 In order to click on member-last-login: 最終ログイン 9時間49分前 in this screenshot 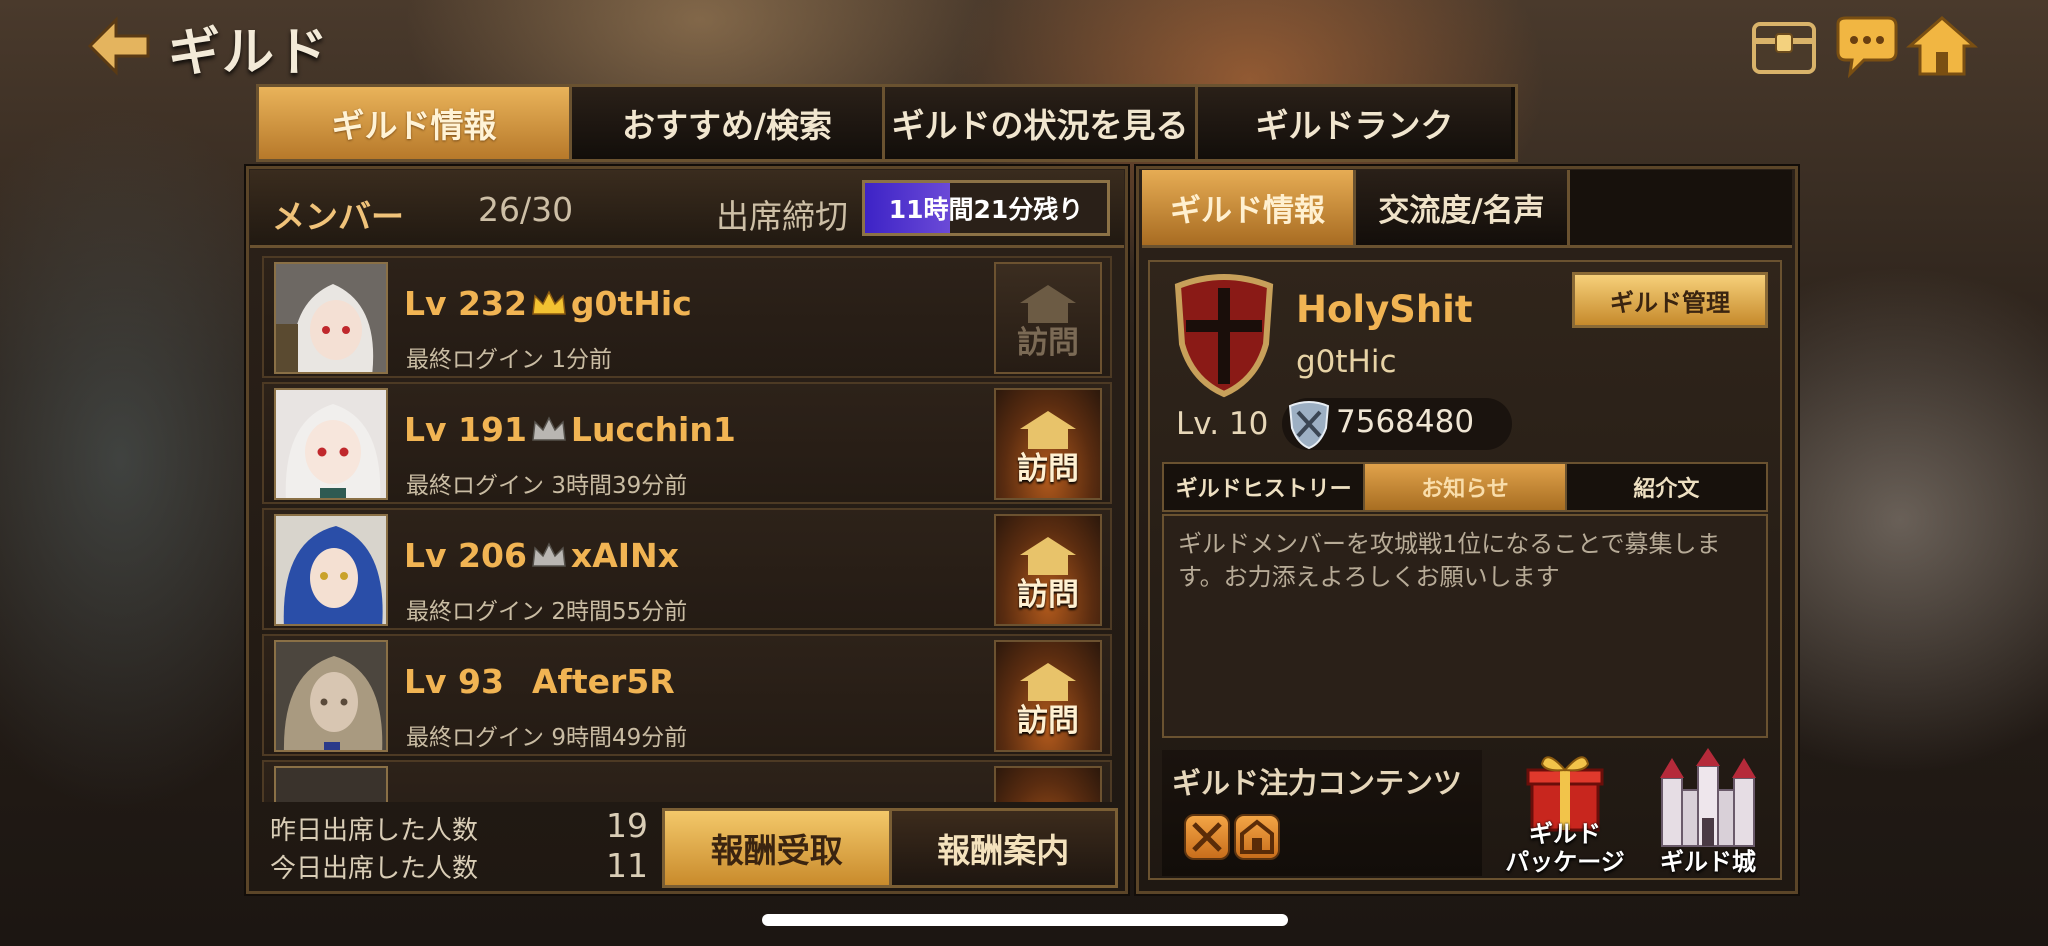, I will do `click(547, 738)`.